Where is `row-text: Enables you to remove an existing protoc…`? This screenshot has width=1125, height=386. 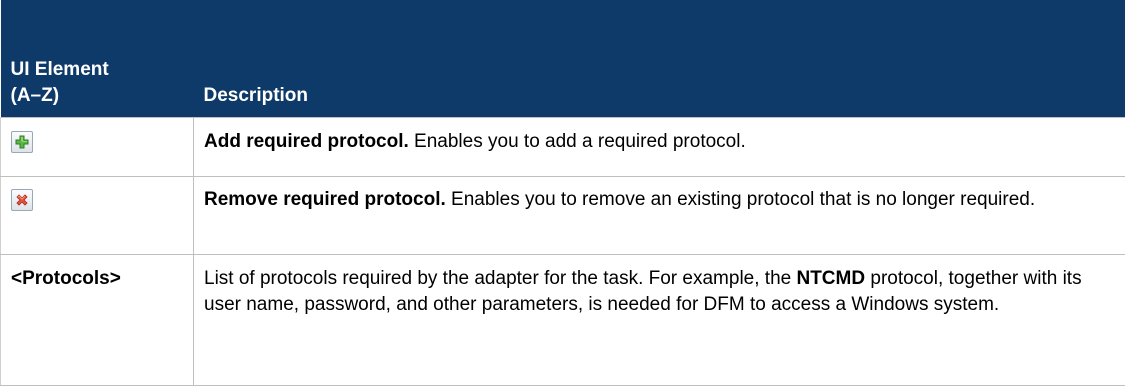
row-text: Enables you to remove an existing protoc… is located at coordinates (740, 199).